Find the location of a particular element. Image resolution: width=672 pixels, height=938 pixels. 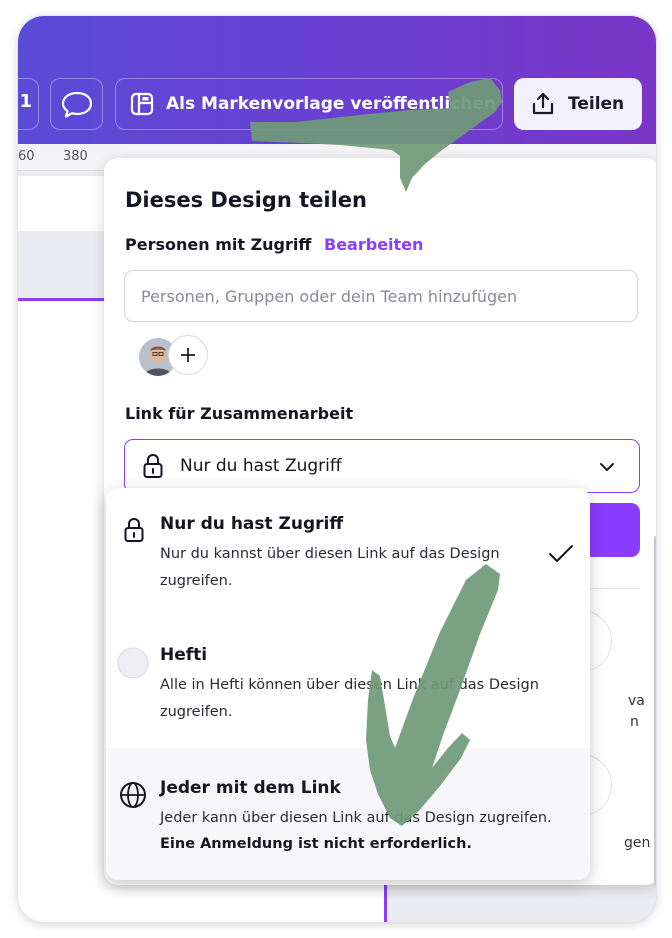

checkmark-icon is located at coordinates (561, 553).